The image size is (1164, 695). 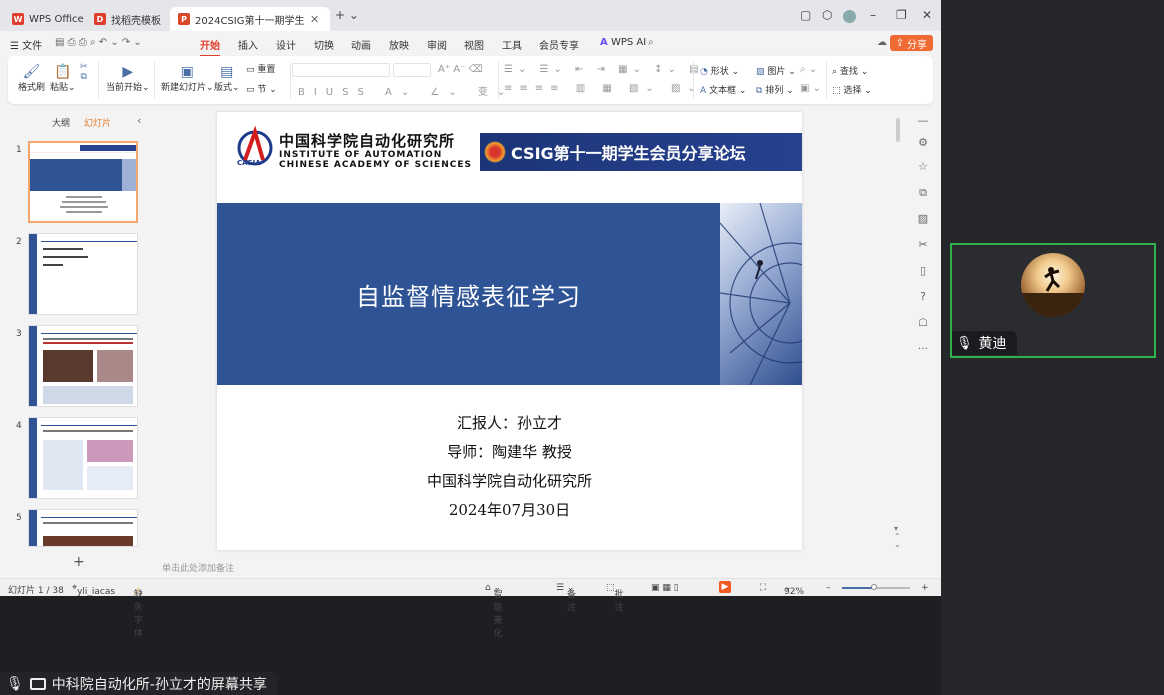 What do you see at coordinates (849, 16) in the screenshot?
I see `user-avatar-icon` at bounding box center [849, 16].